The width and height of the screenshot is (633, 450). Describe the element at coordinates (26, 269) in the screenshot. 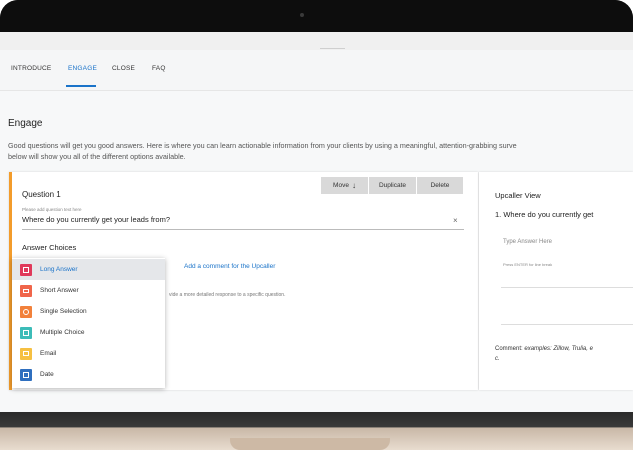

I see `long-answer-icon` at that location.